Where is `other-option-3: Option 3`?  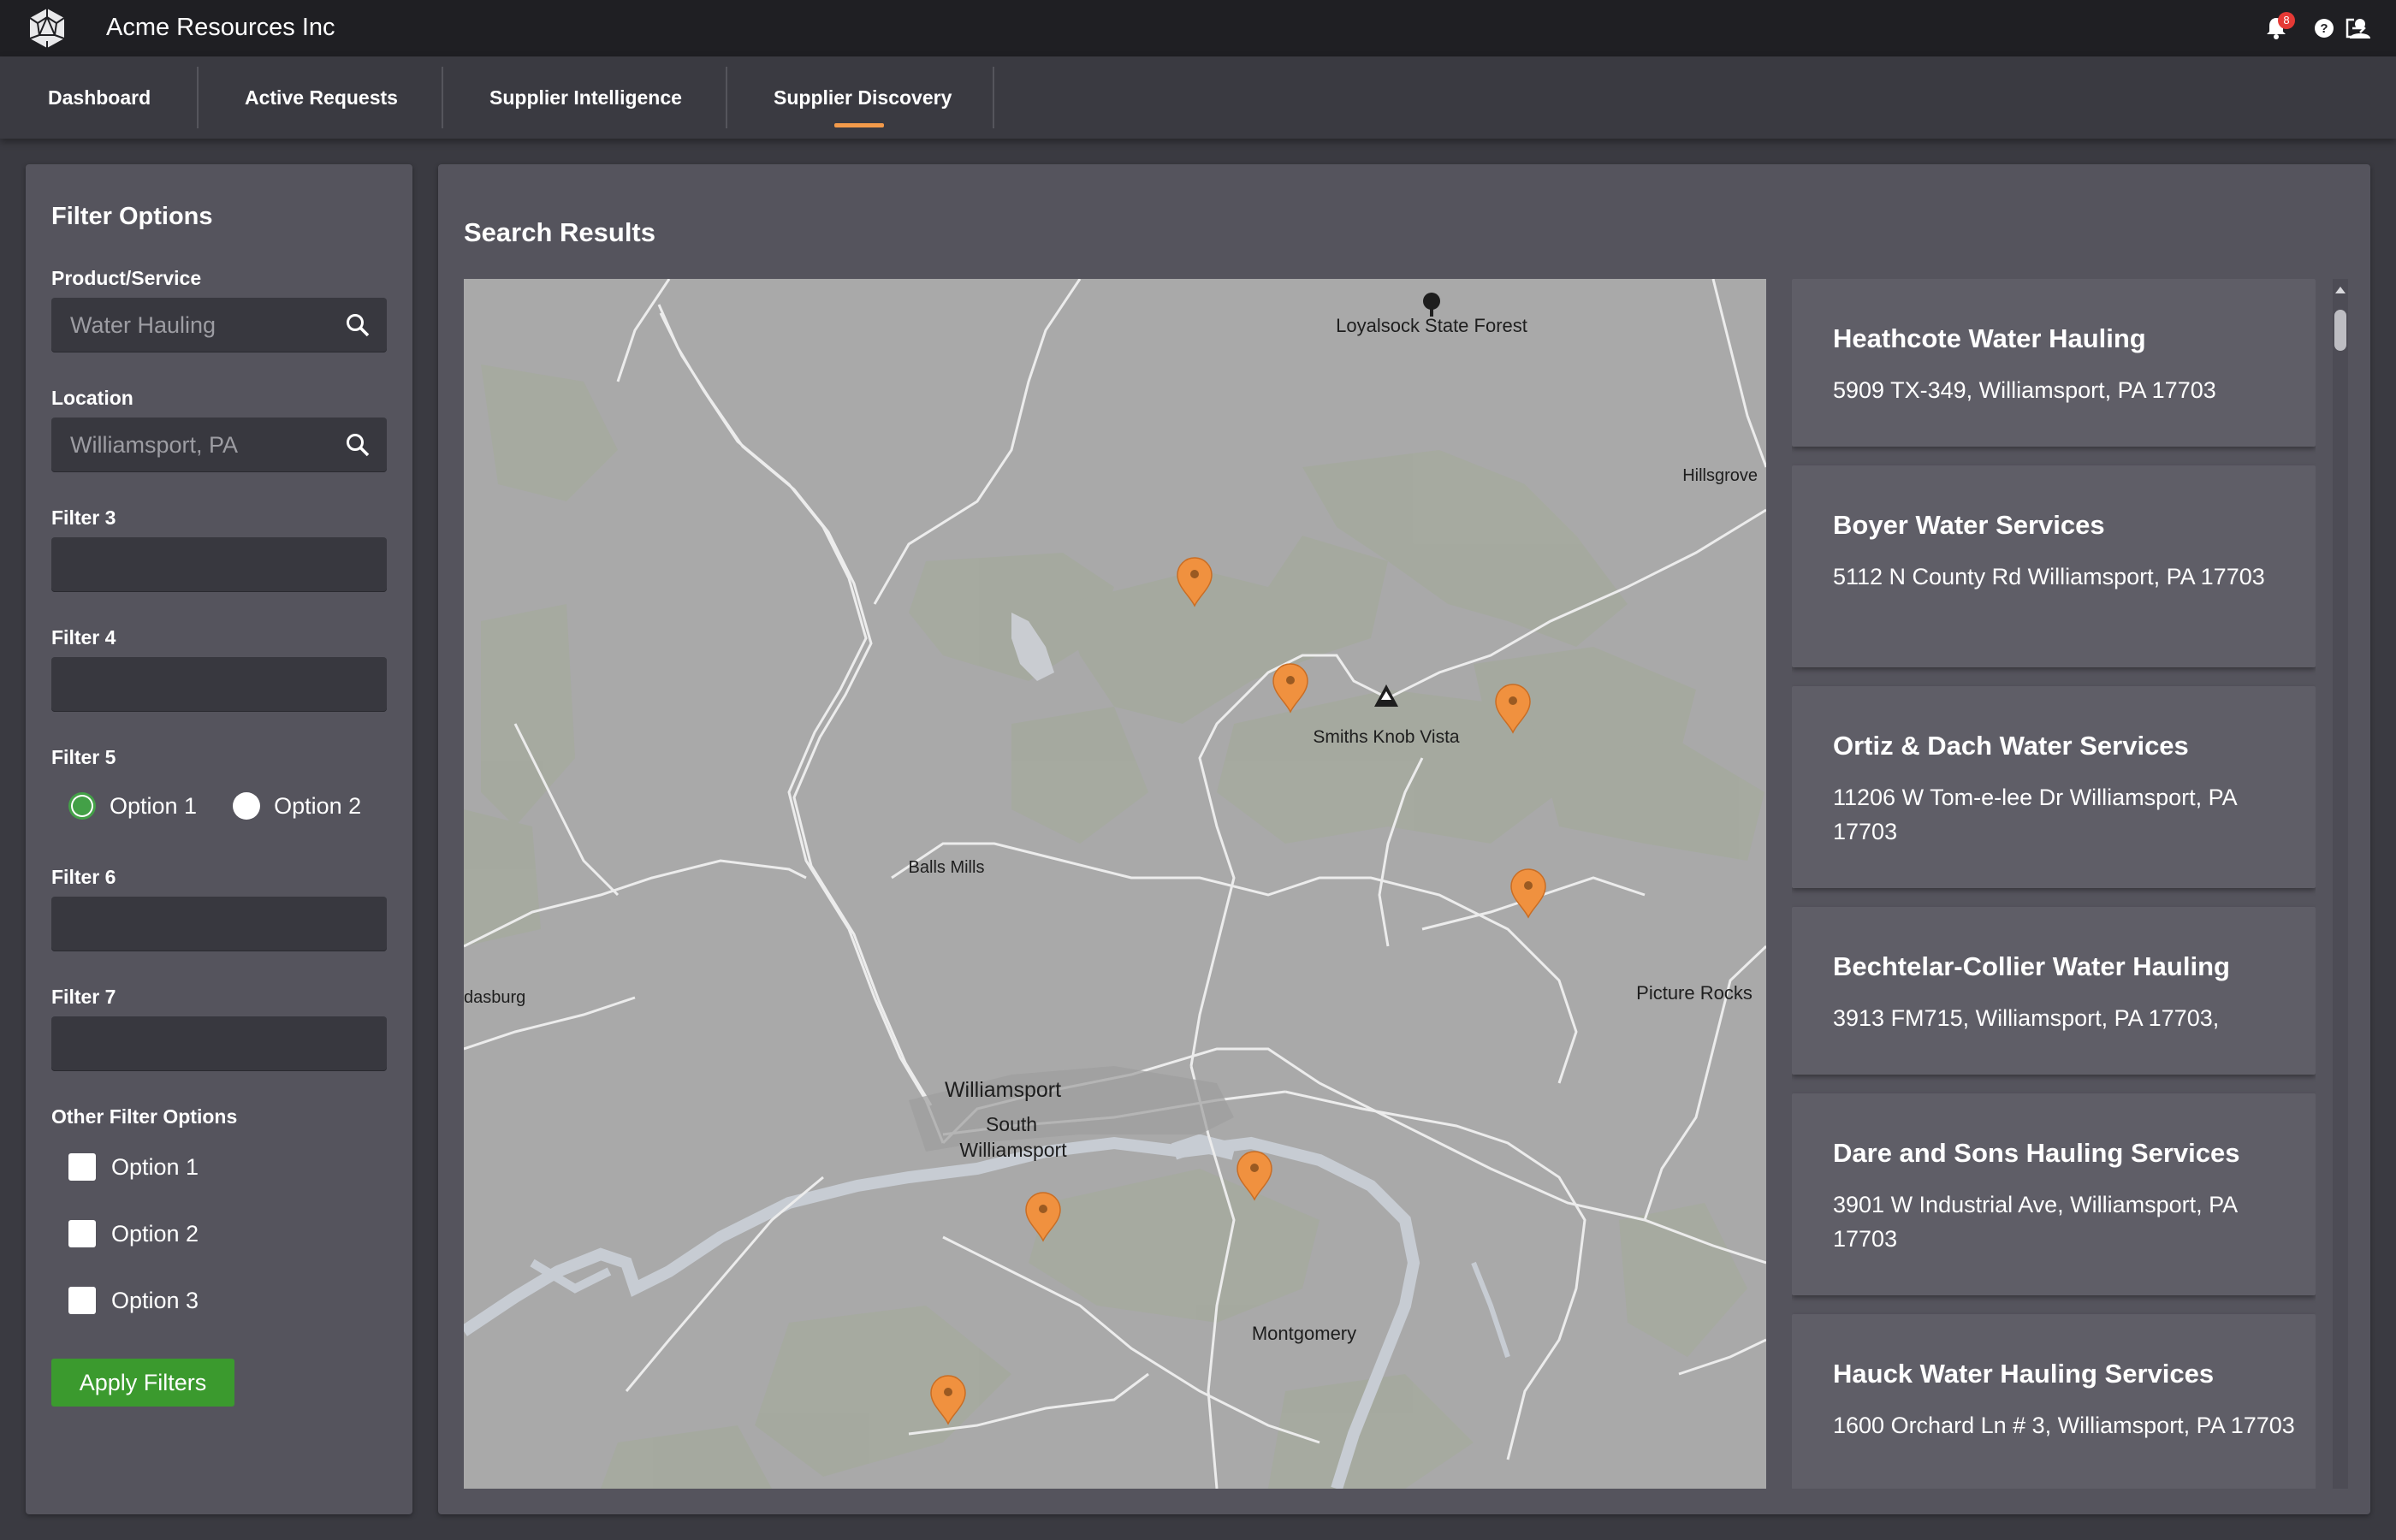 other-option-3: Option 3 is located at coordinates (133, 1300).